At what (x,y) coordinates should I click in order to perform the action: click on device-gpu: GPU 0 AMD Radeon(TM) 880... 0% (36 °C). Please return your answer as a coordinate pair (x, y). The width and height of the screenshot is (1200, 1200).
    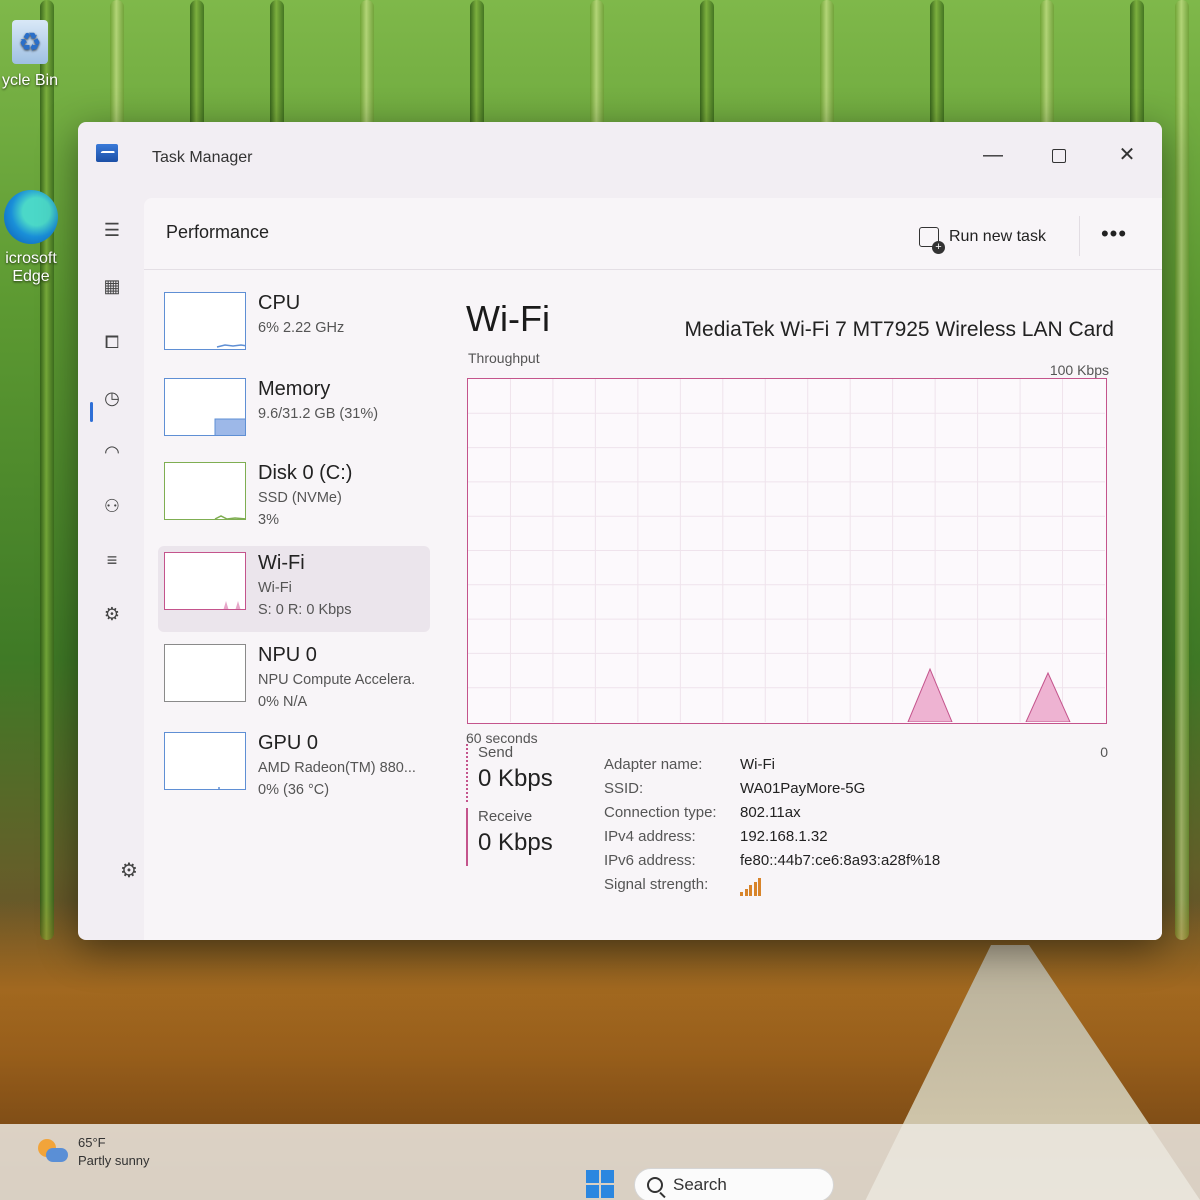
    Looking at the image, I should click on (294, 769).